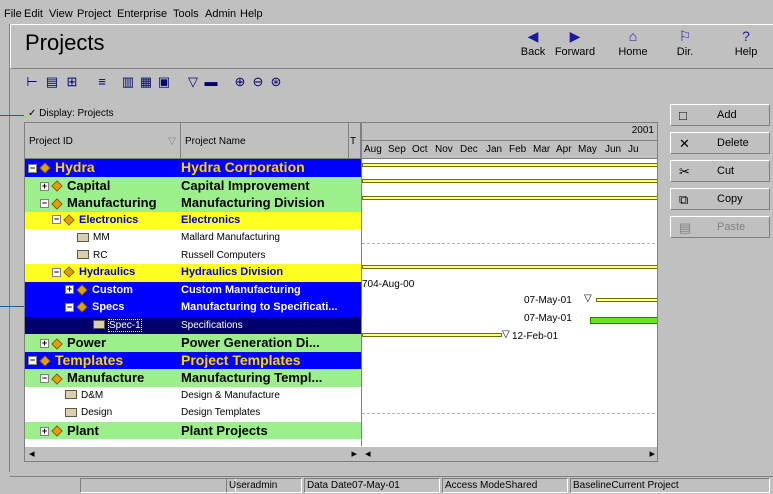 This screenshot has height=494, width=773. Describe the element at coordinates (720, 171) in the screenshot. I see `cut-button: ✂ Cut` at that location.